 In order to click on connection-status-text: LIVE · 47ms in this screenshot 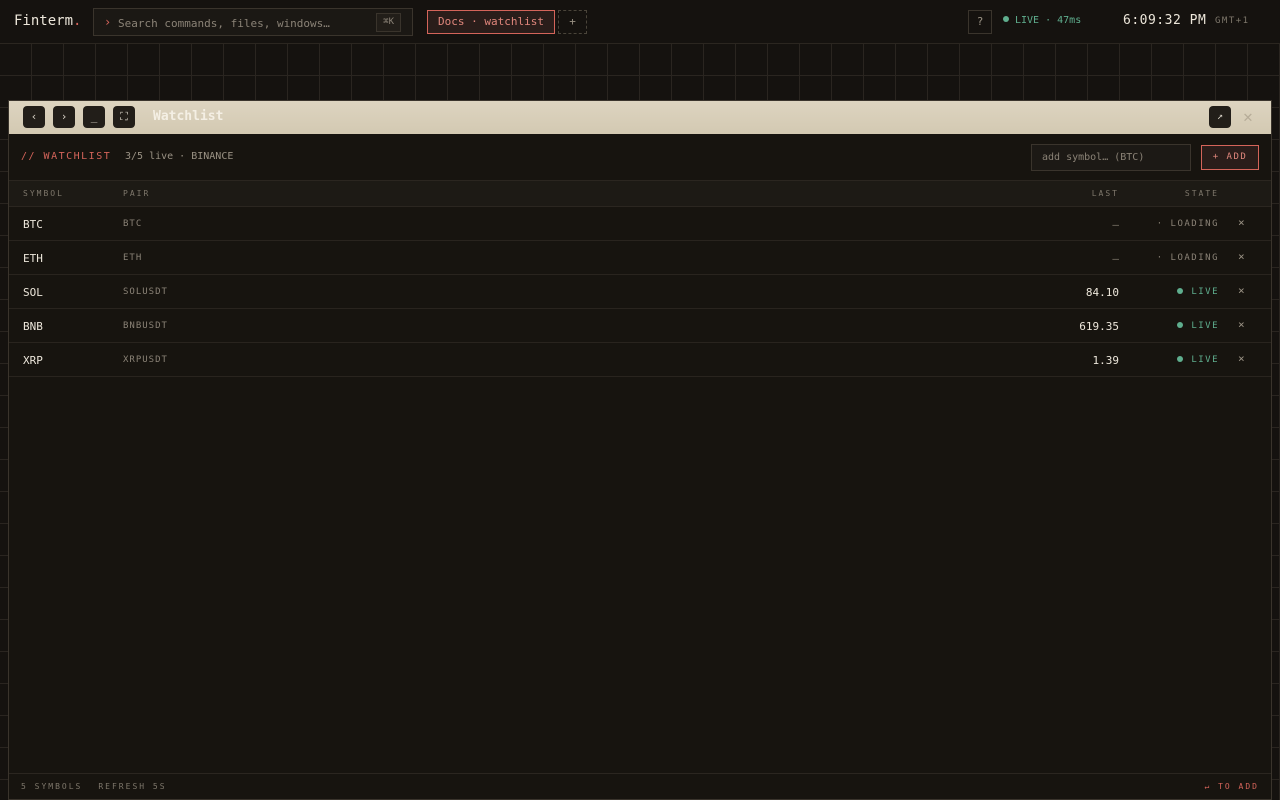, I will do `click(1048, 20)`.